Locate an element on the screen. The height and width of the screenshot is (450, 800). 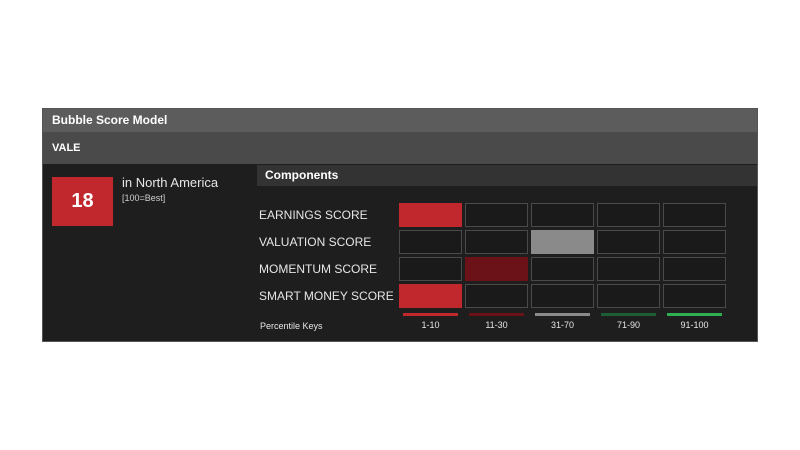
key-range: 1-10 is located at coordinates (430, 325).